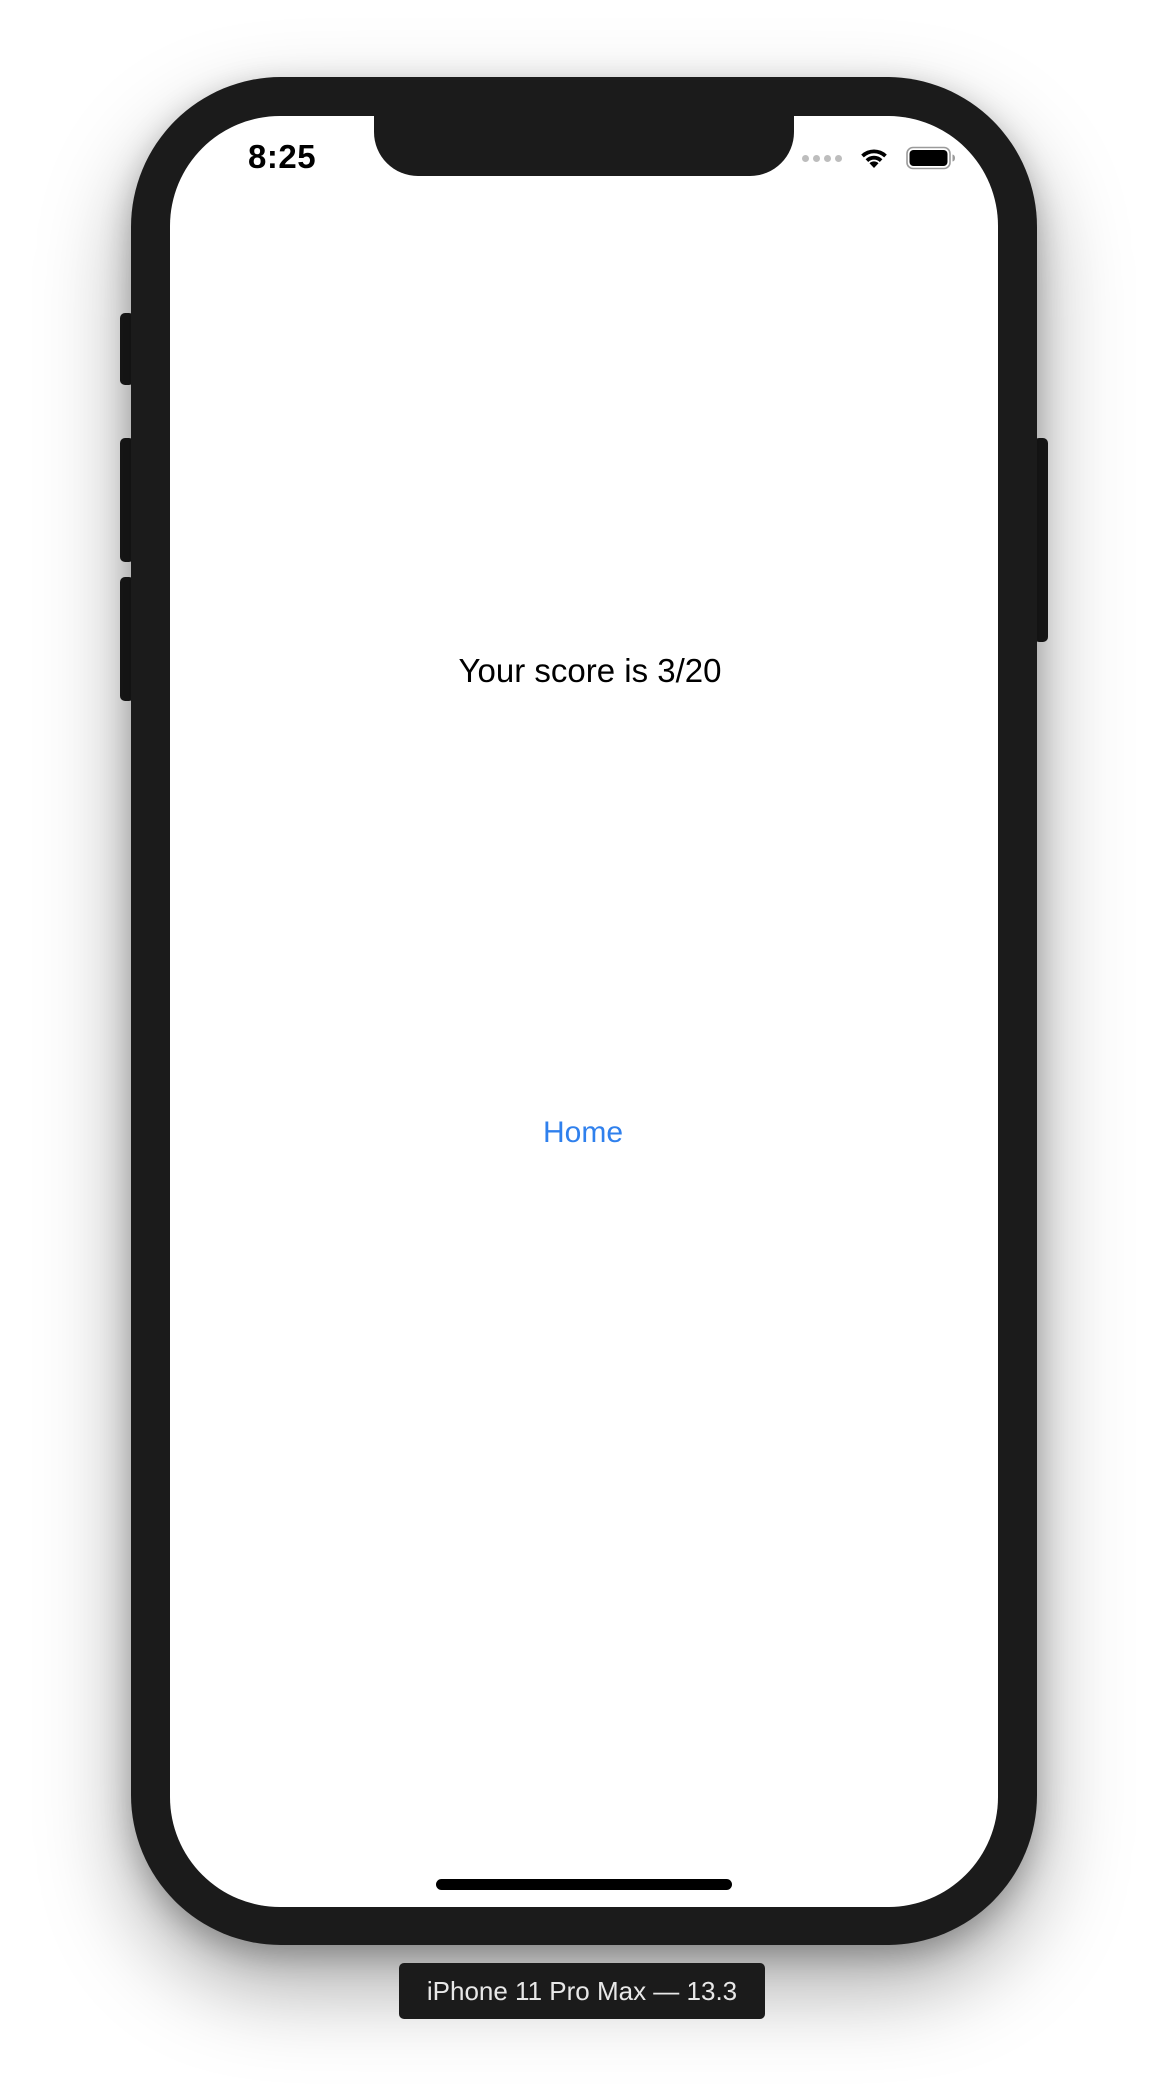 The width and height of the screenshot is (1168, 2096). I want to click on score-label: Your score is 3/20, so click(590, 670).